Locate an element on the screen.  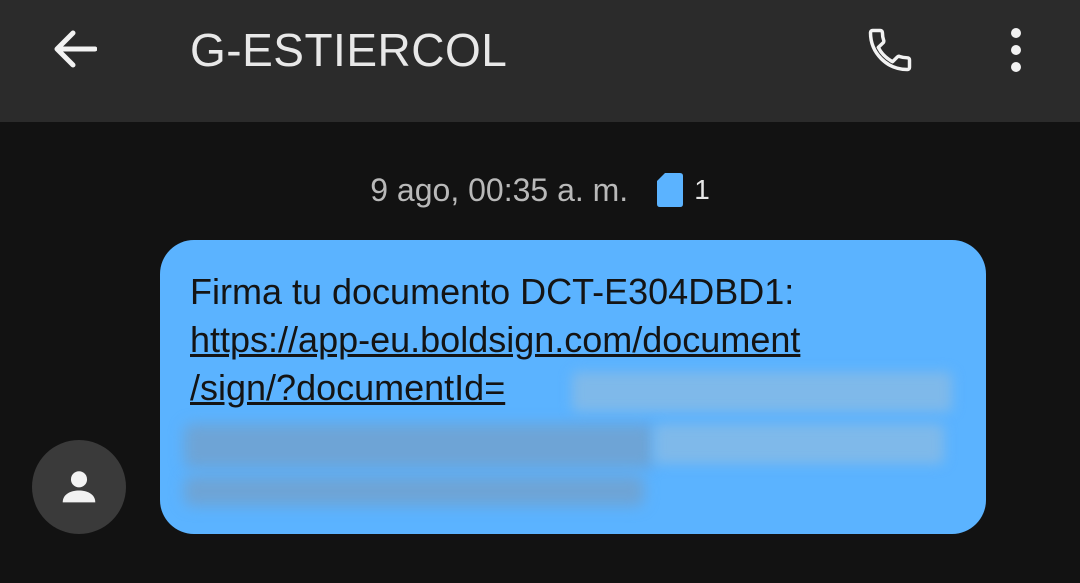
phone-icon is located at coordinates (890, 50).